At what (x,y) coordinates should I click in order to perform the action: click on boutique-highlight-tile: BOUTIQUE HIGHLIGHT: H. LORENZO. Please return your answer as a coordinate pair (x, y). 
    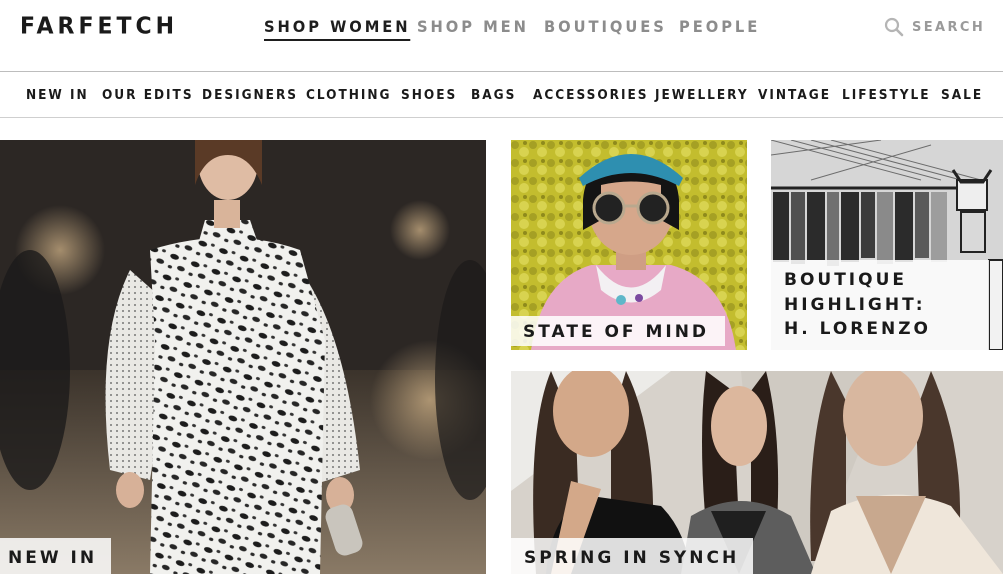
    Looking at the image, I should click on (887, 245).